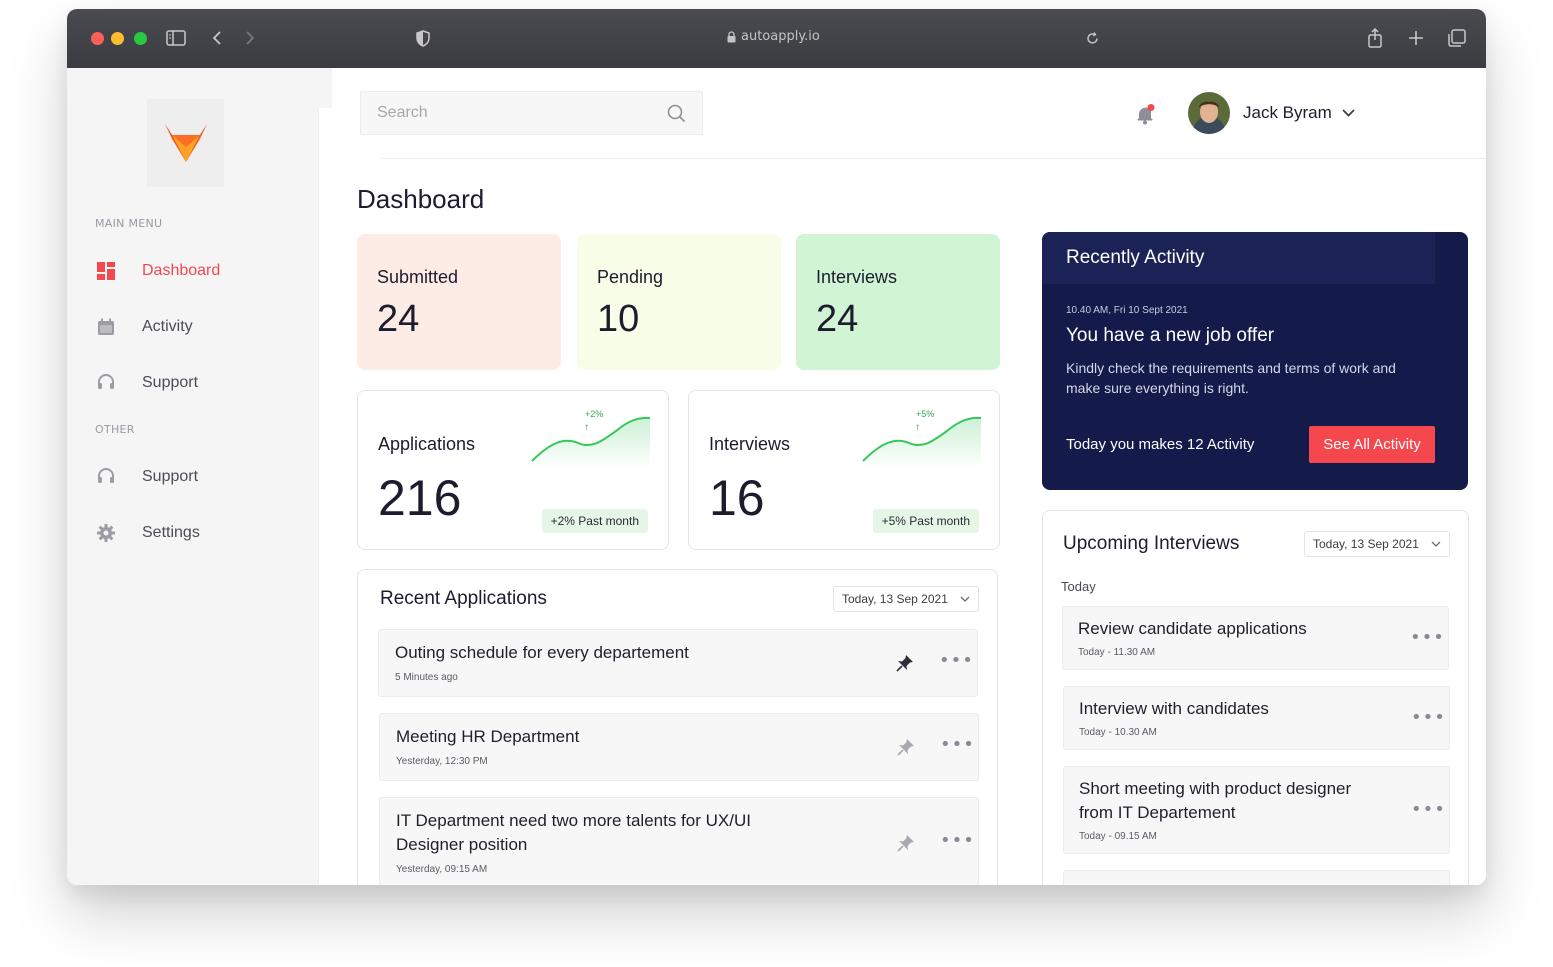  I want to click on dashboard-icon, so click(106, 271).